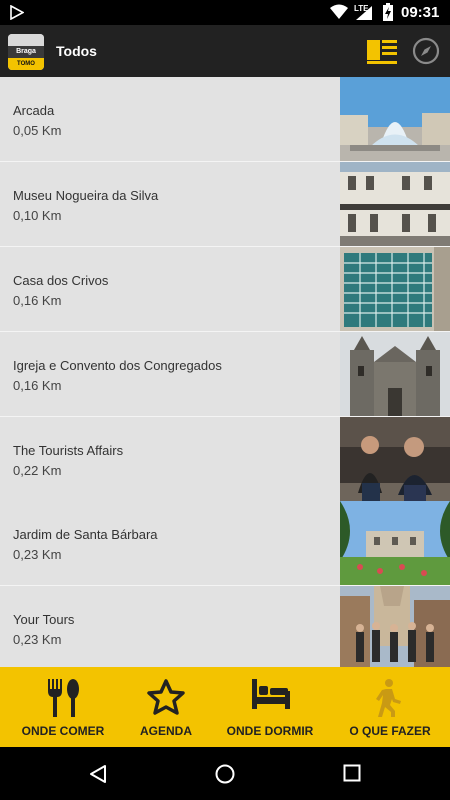 Image resolution: width=450 pixels, height=800 pixels. I want to click on category-onde-comer-button: ONDE COMER, so click(63, 707).